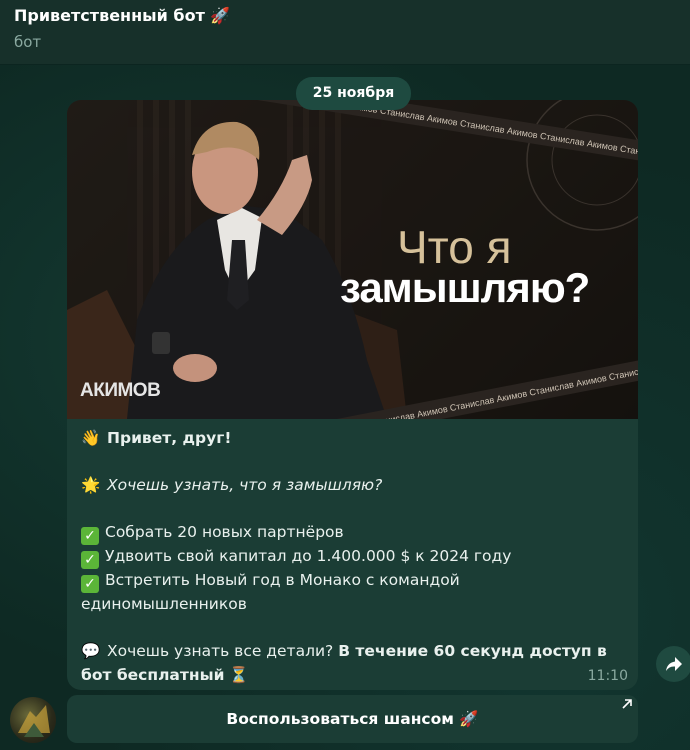 The width and height of the screenshot is (690, 750). Describe the element at coordinates (224, 532) in the screenshot. I see `goal-text: Собрать 20 новых партнёров` at that location.